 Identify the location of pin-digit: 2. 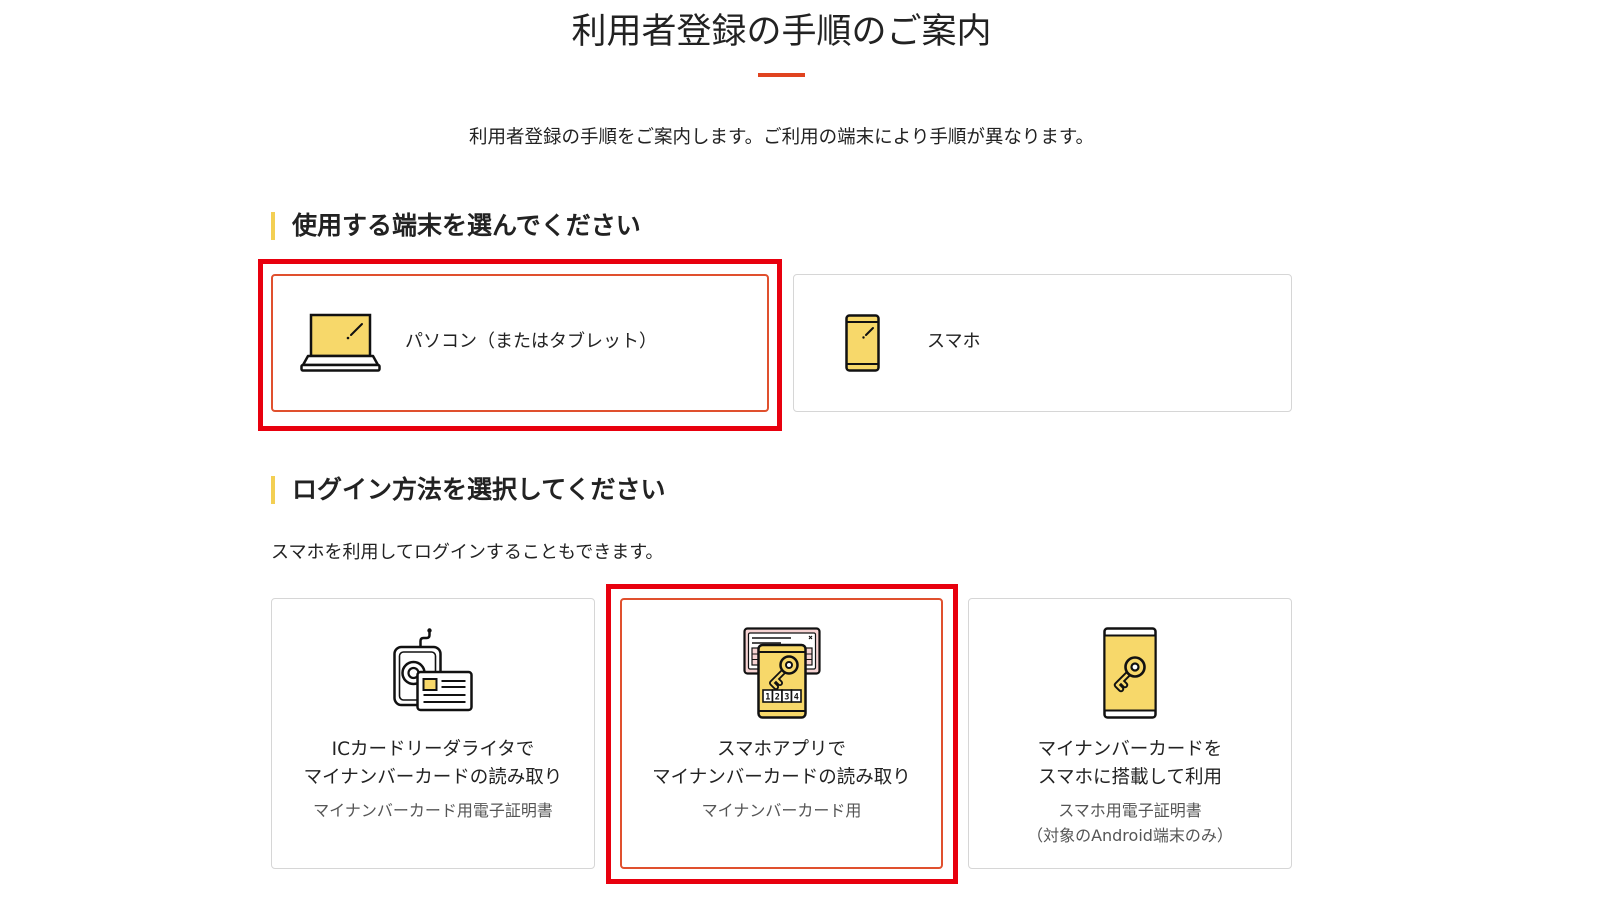
(776, 697).